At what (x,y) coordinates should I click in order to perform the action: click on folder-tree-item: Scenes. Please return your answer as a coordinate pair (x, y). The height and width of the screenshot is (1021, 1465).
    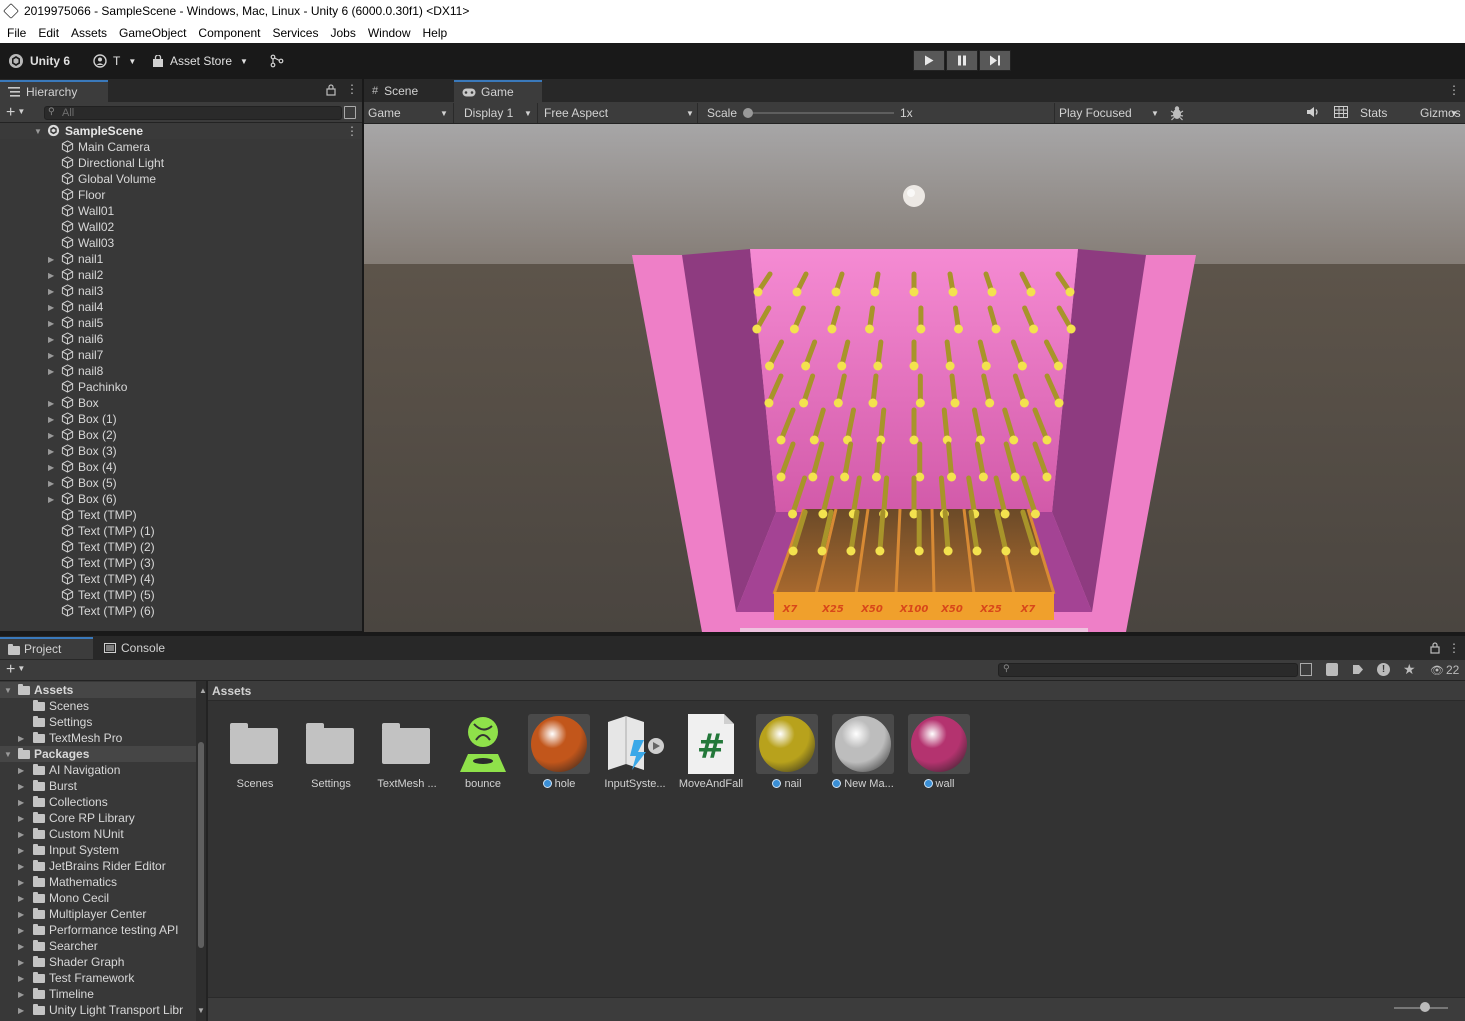
    Looking at the image, I should click on (98, 706).